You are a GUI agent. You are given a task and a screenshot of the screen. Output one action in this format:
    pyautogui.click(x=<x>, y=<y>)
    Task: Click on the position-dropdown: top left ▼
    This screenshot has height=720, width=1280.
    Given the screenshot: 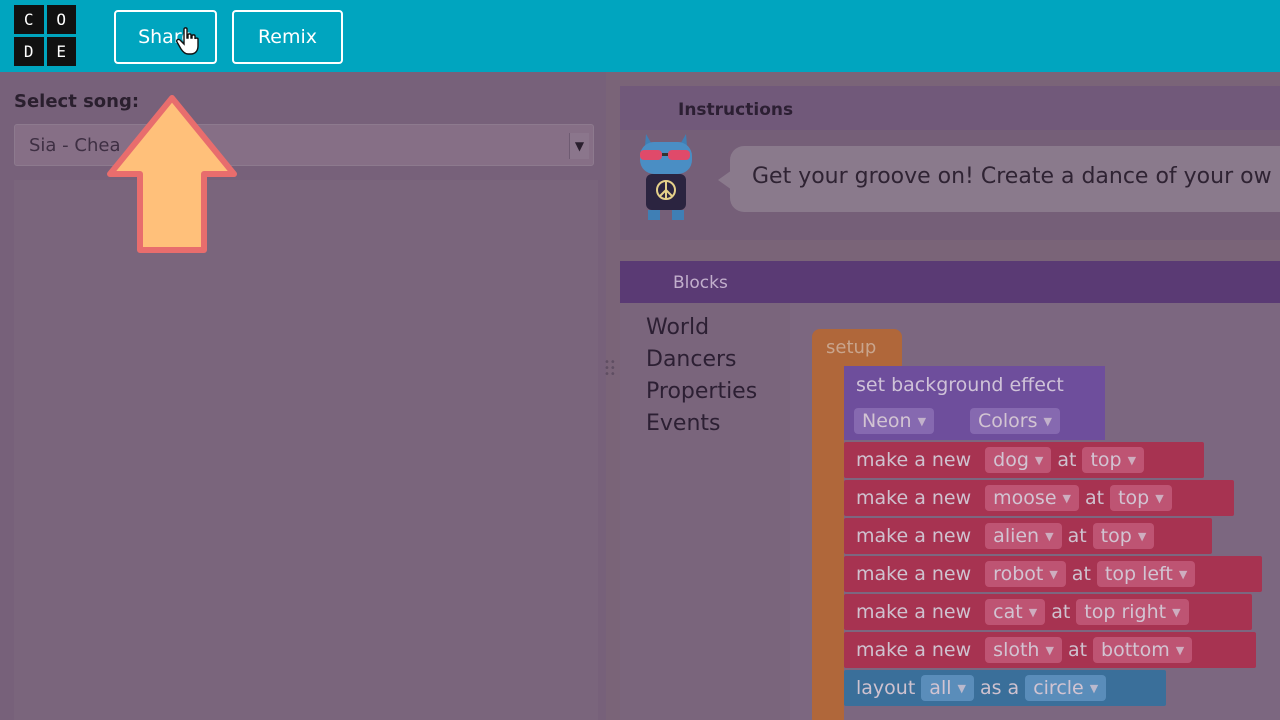 What is the action you would take?
    pyautogui.click(x=1146, y=574)
    